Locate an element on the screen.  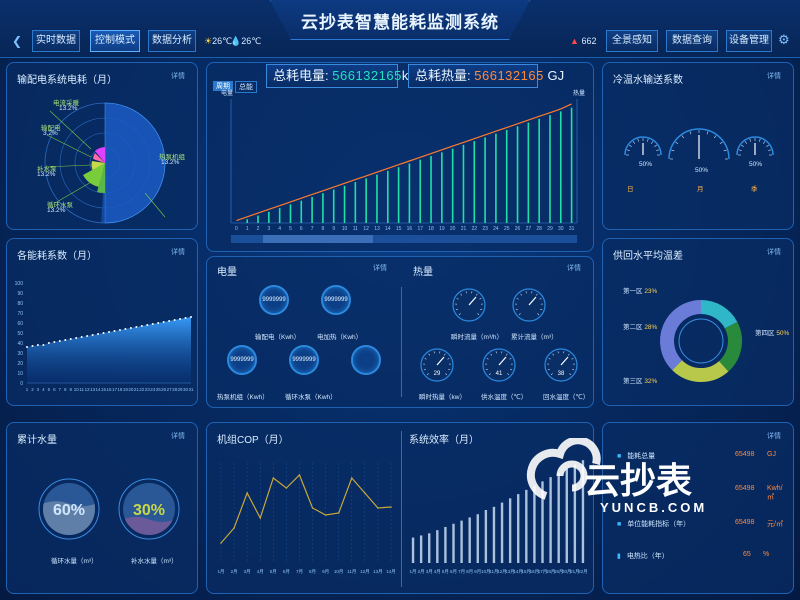
distribution-rose-chart is located at coordinates (105, 163).